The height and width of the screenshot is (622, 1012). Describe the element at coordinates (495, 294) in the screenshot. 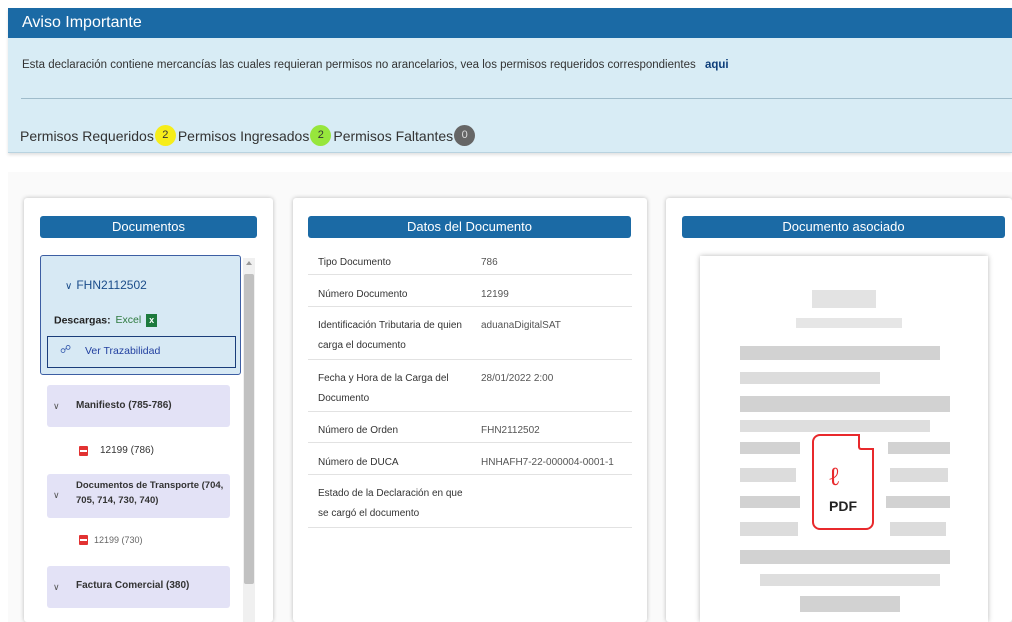

I see `data-row-value: 12199` at that location.